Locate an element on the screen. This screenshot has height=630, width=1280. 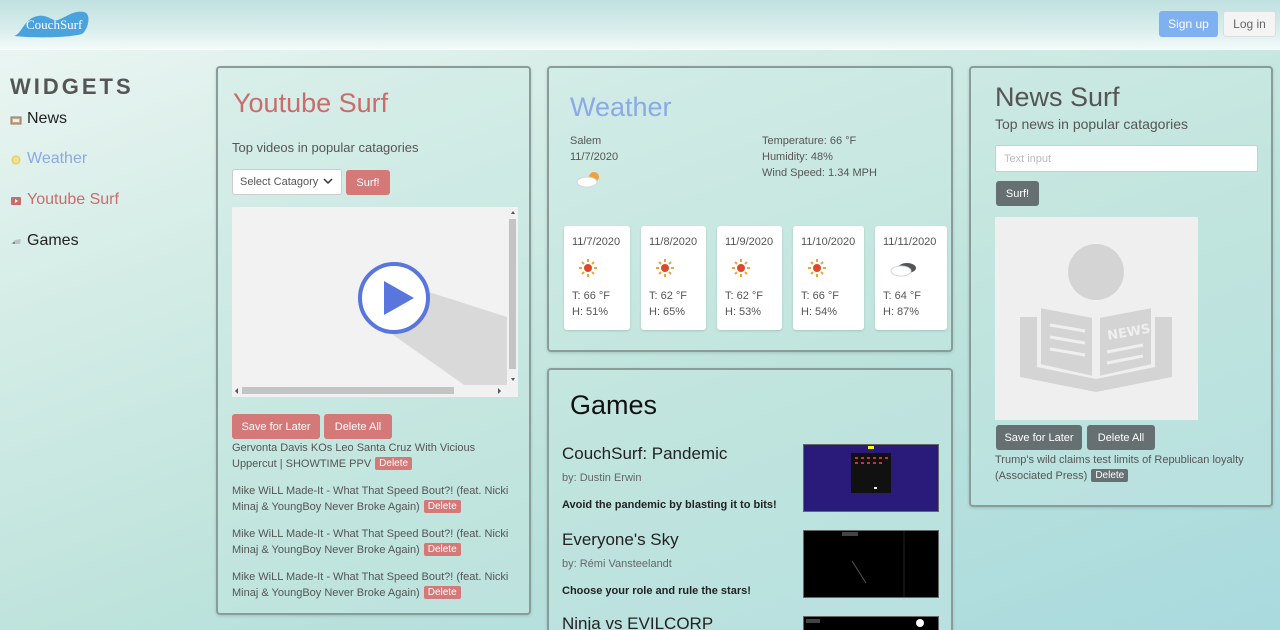
weather-date: 11/7/2020 is located at coordinates (594, 157).